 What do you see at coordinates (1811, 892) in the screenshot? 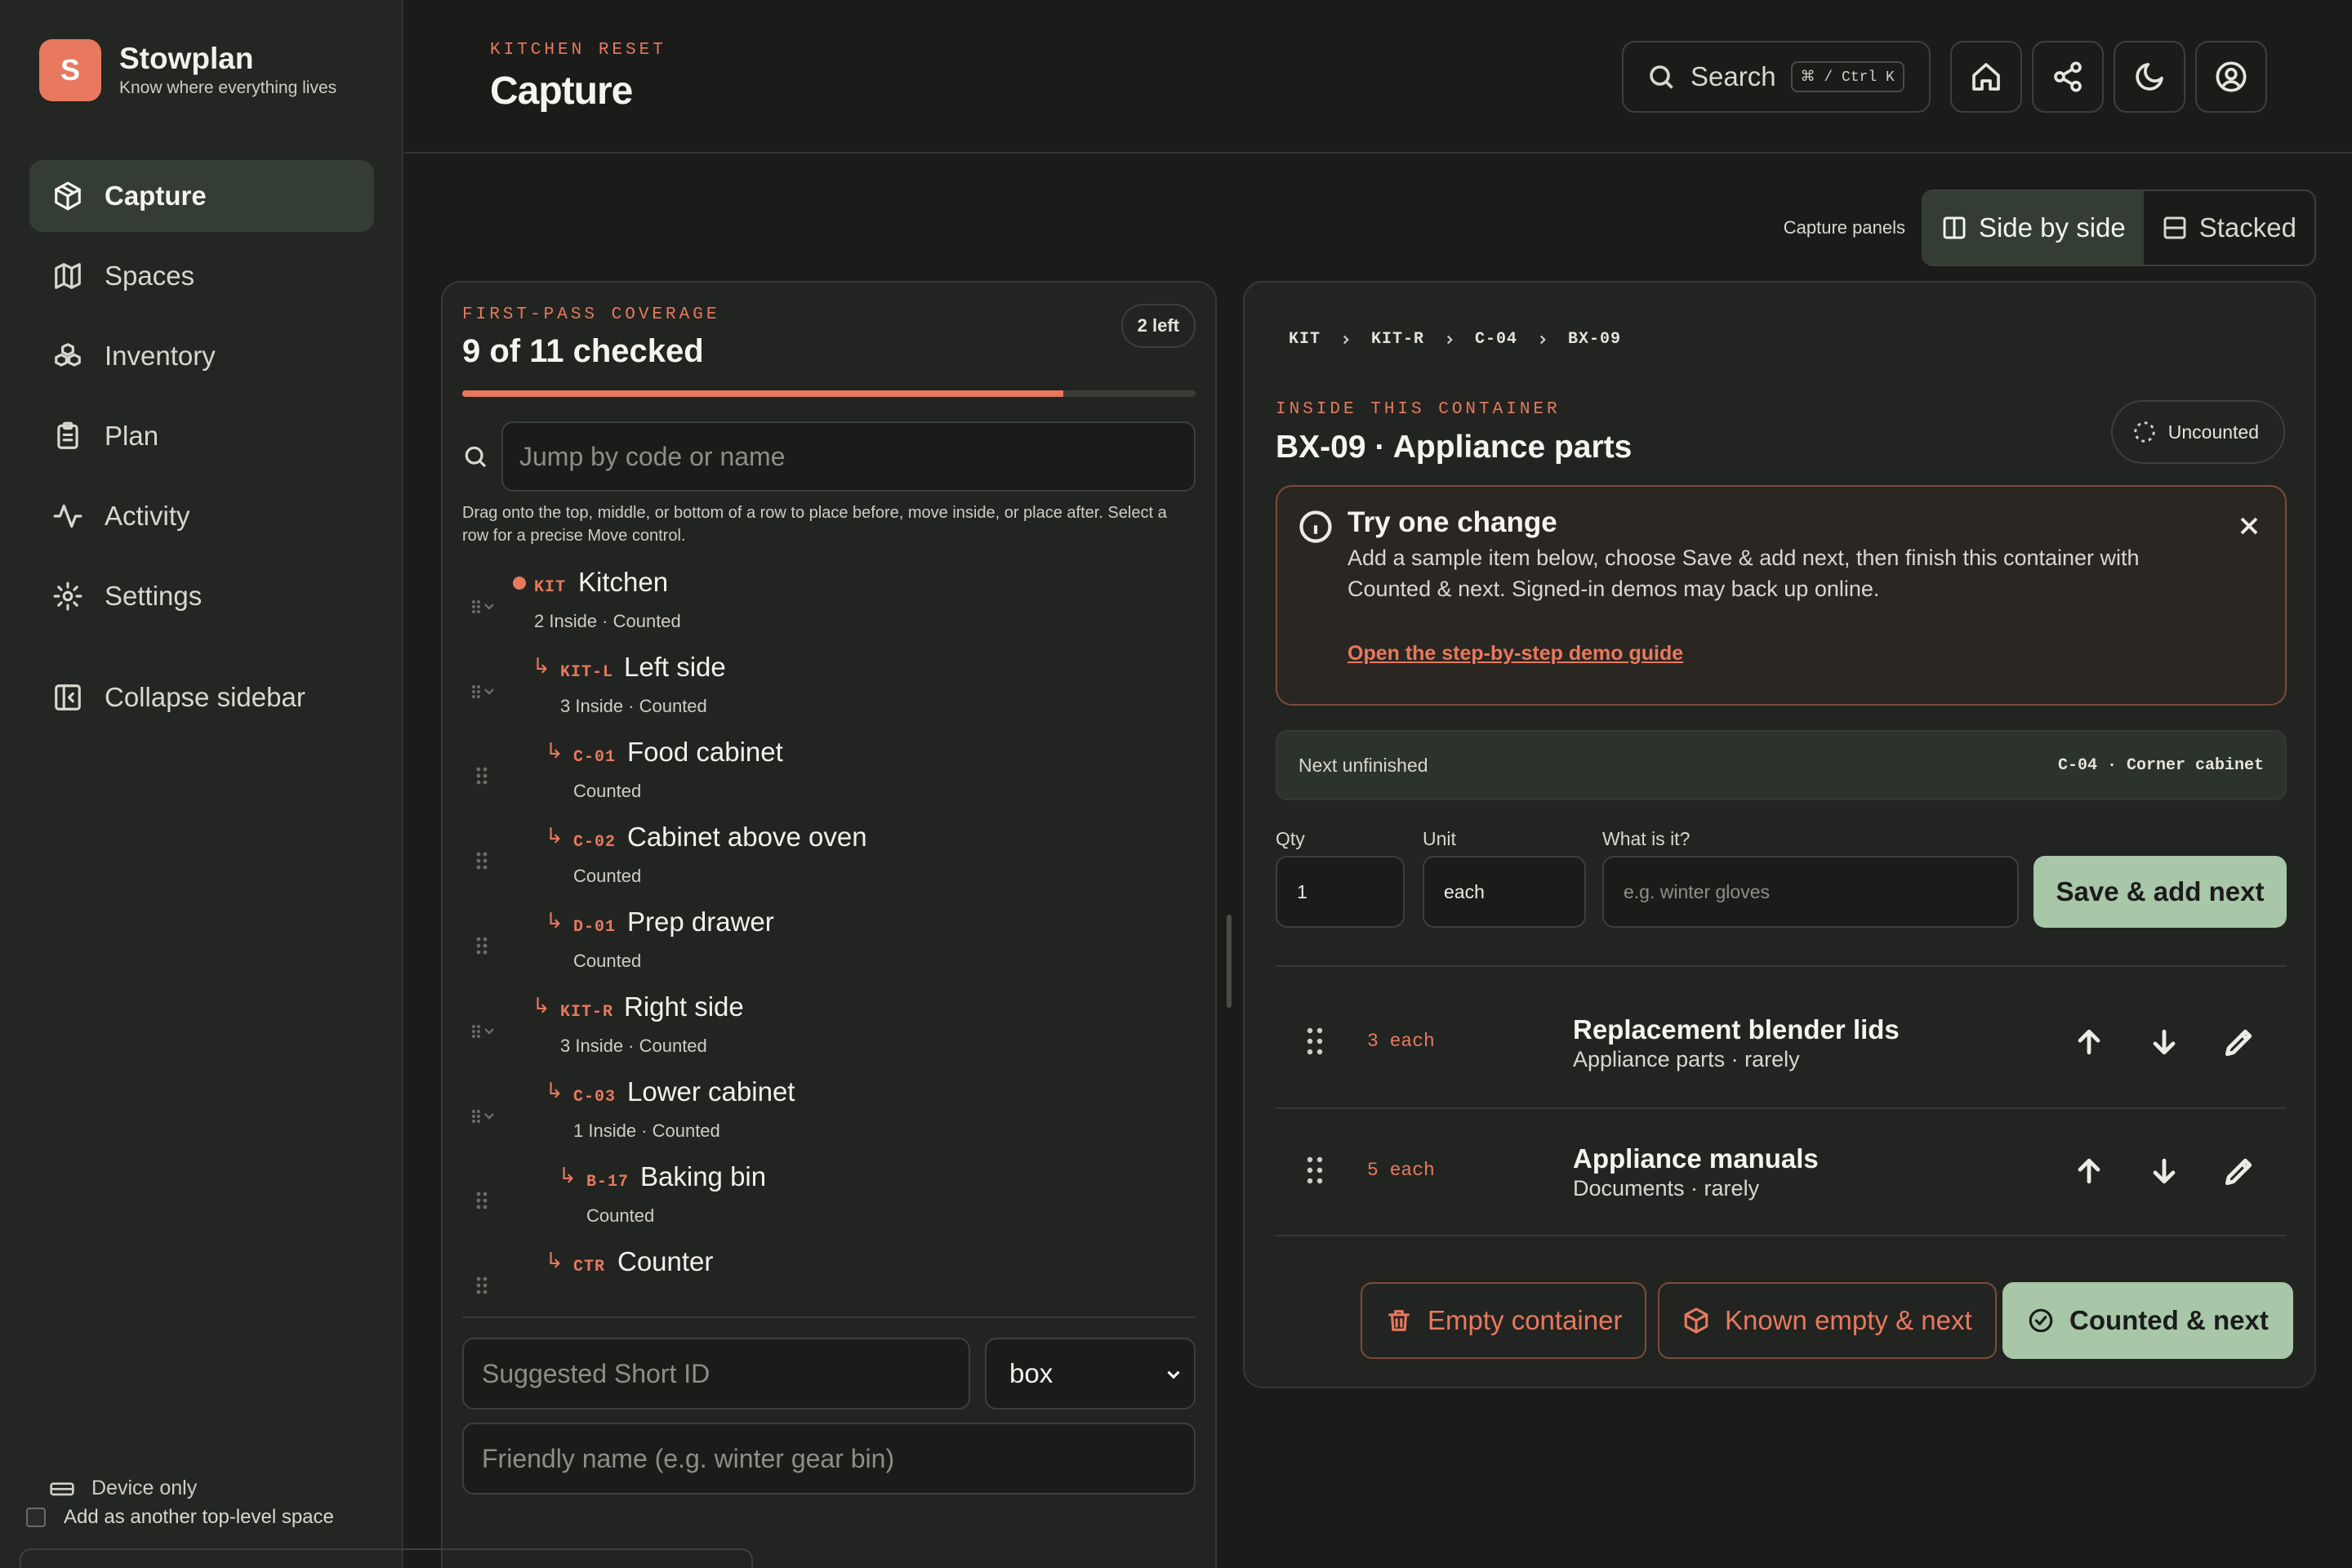
I see `what-input` at bounding box center [1811, 892].